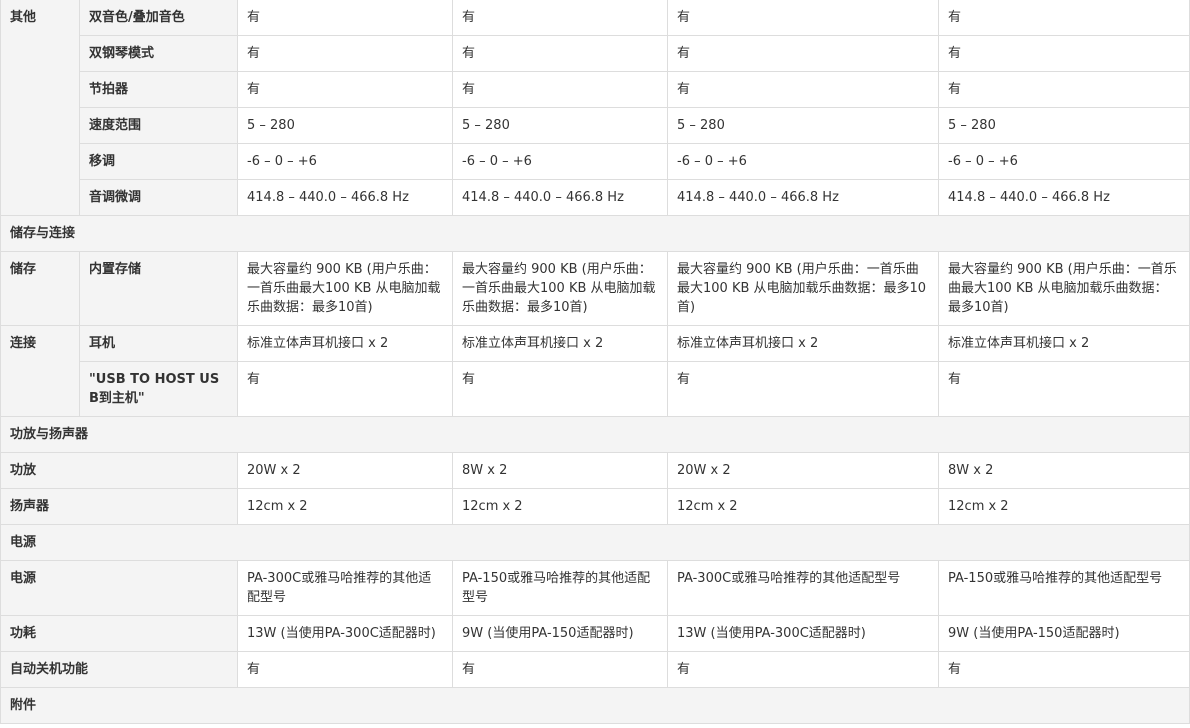 This screenshot has height=728, width=1190. I want to click on row-label: 音调微调, so click(158, 197).